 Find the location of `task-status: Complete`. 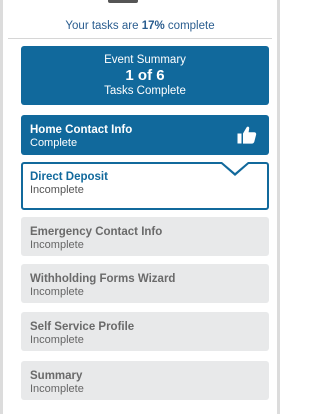

task-status: Complete is located at coordinates (54, 143).